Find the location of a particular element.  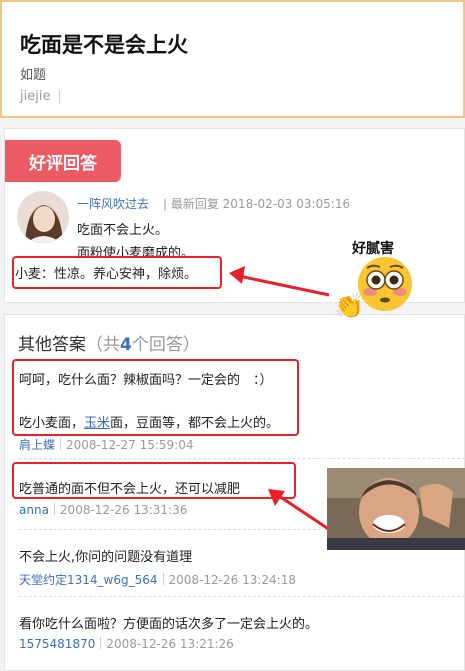

answer-meta: anna 2008-12-26 13:31:36 is located at coordinates (103, 510).